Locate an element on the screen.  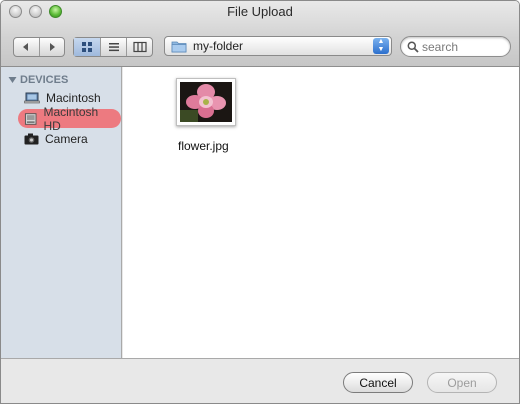
forward-arrow-icon is located at coordinates (52, 47).